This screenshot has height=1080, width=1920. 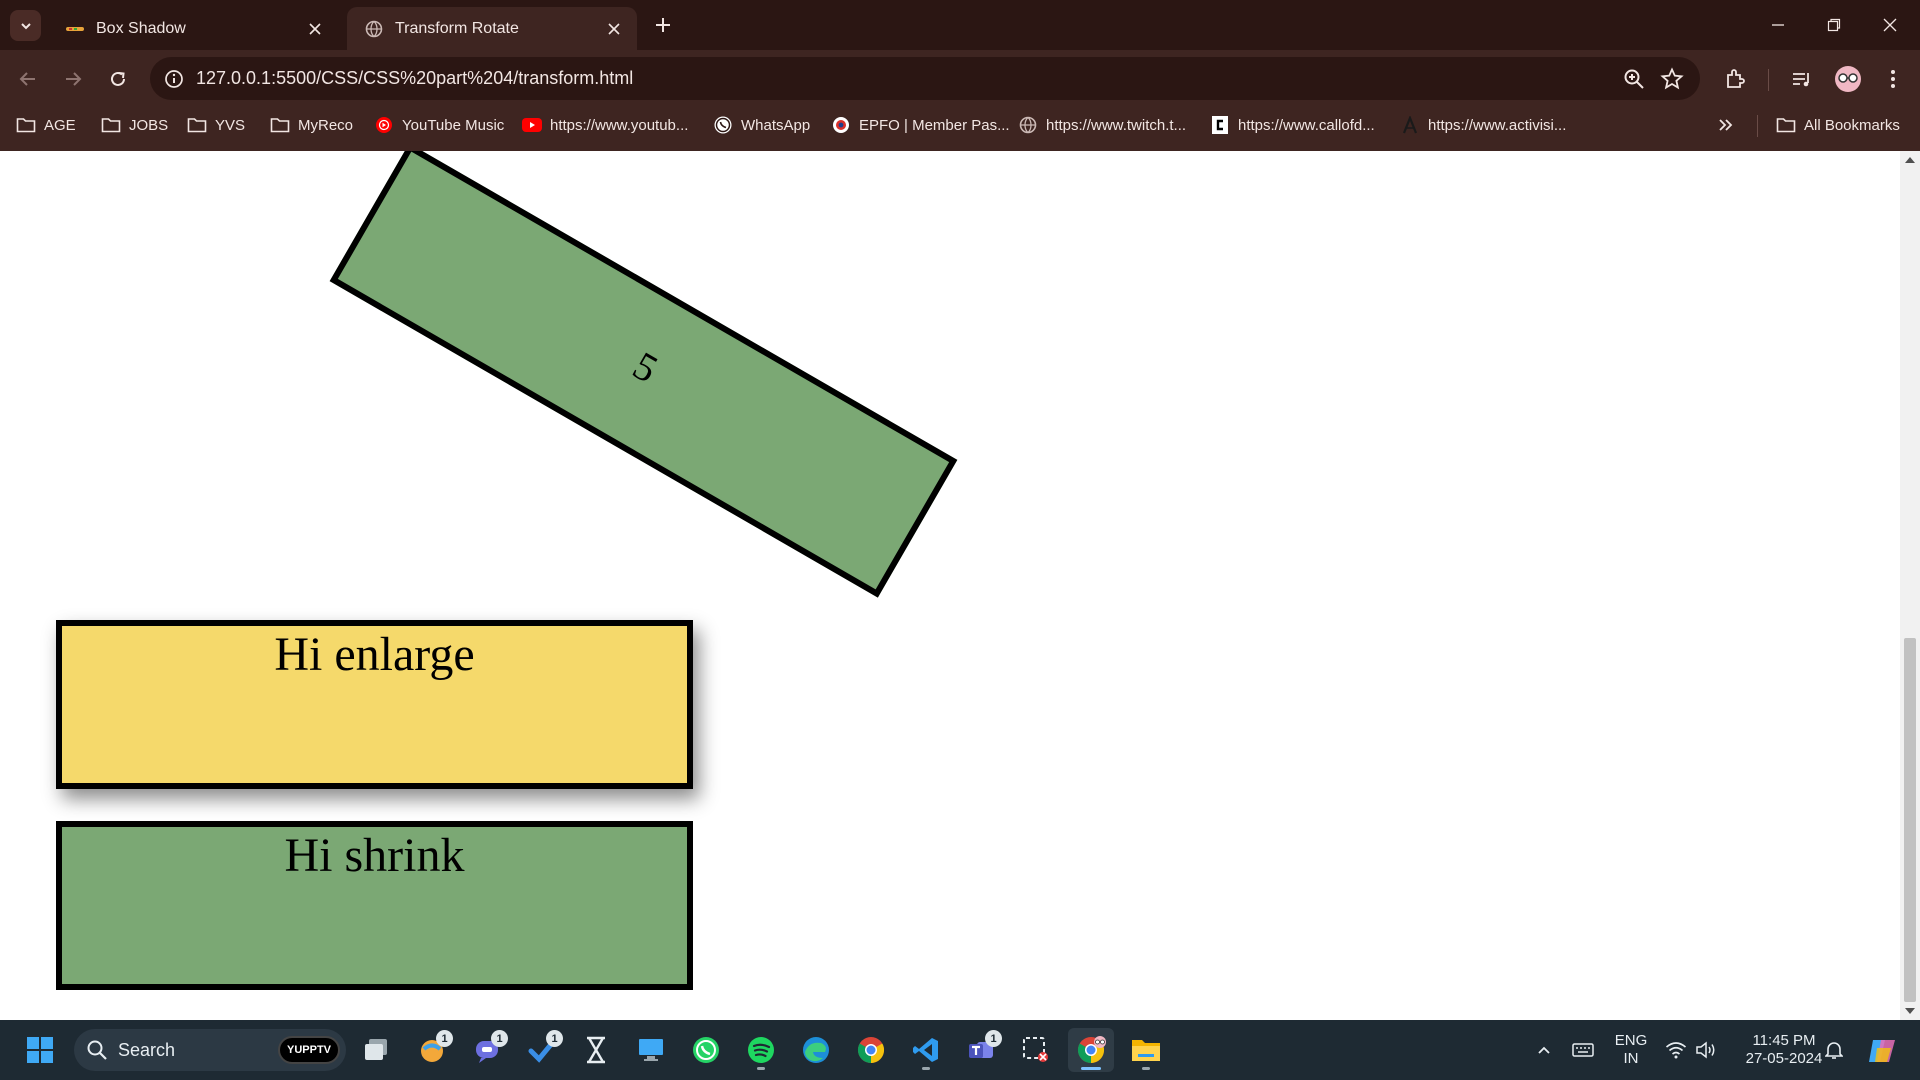 What do you see at coordinates (1735, 79) in the screenshot?
I see `extensions-icon` at bounding box center [1735, 79].